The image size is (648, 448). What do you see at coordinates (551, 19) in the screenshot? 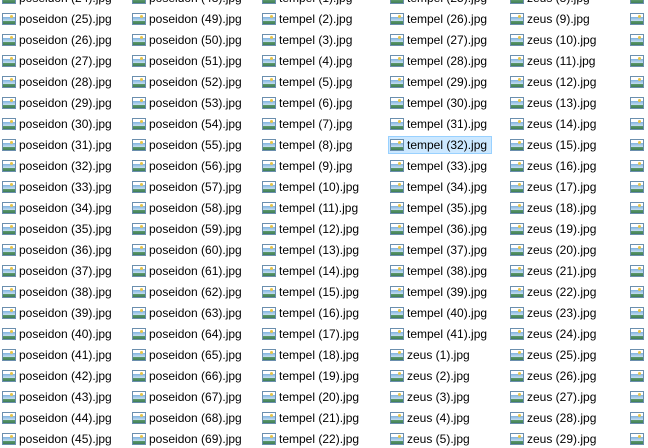
I see `file-item: zeus (9).jpg` at bounding box center [551, 19].